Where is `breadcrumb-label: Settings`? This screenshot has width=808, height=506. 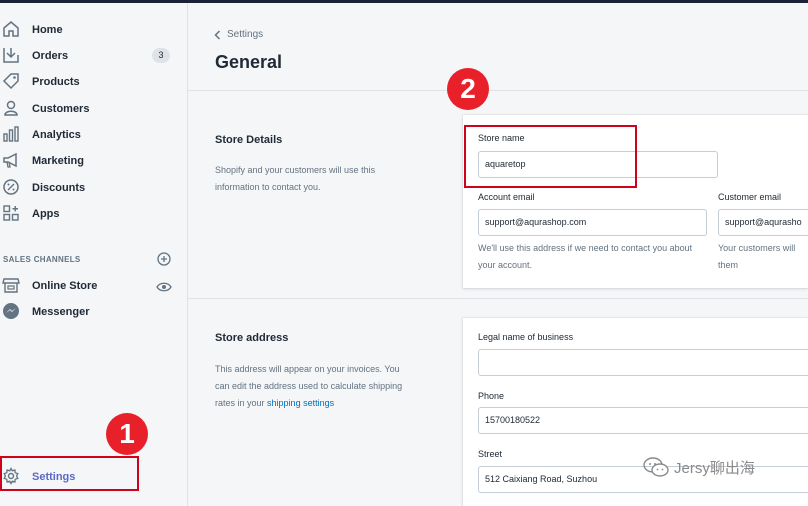
breadcrumb-label: Settings is located at coordinates (245, 34).